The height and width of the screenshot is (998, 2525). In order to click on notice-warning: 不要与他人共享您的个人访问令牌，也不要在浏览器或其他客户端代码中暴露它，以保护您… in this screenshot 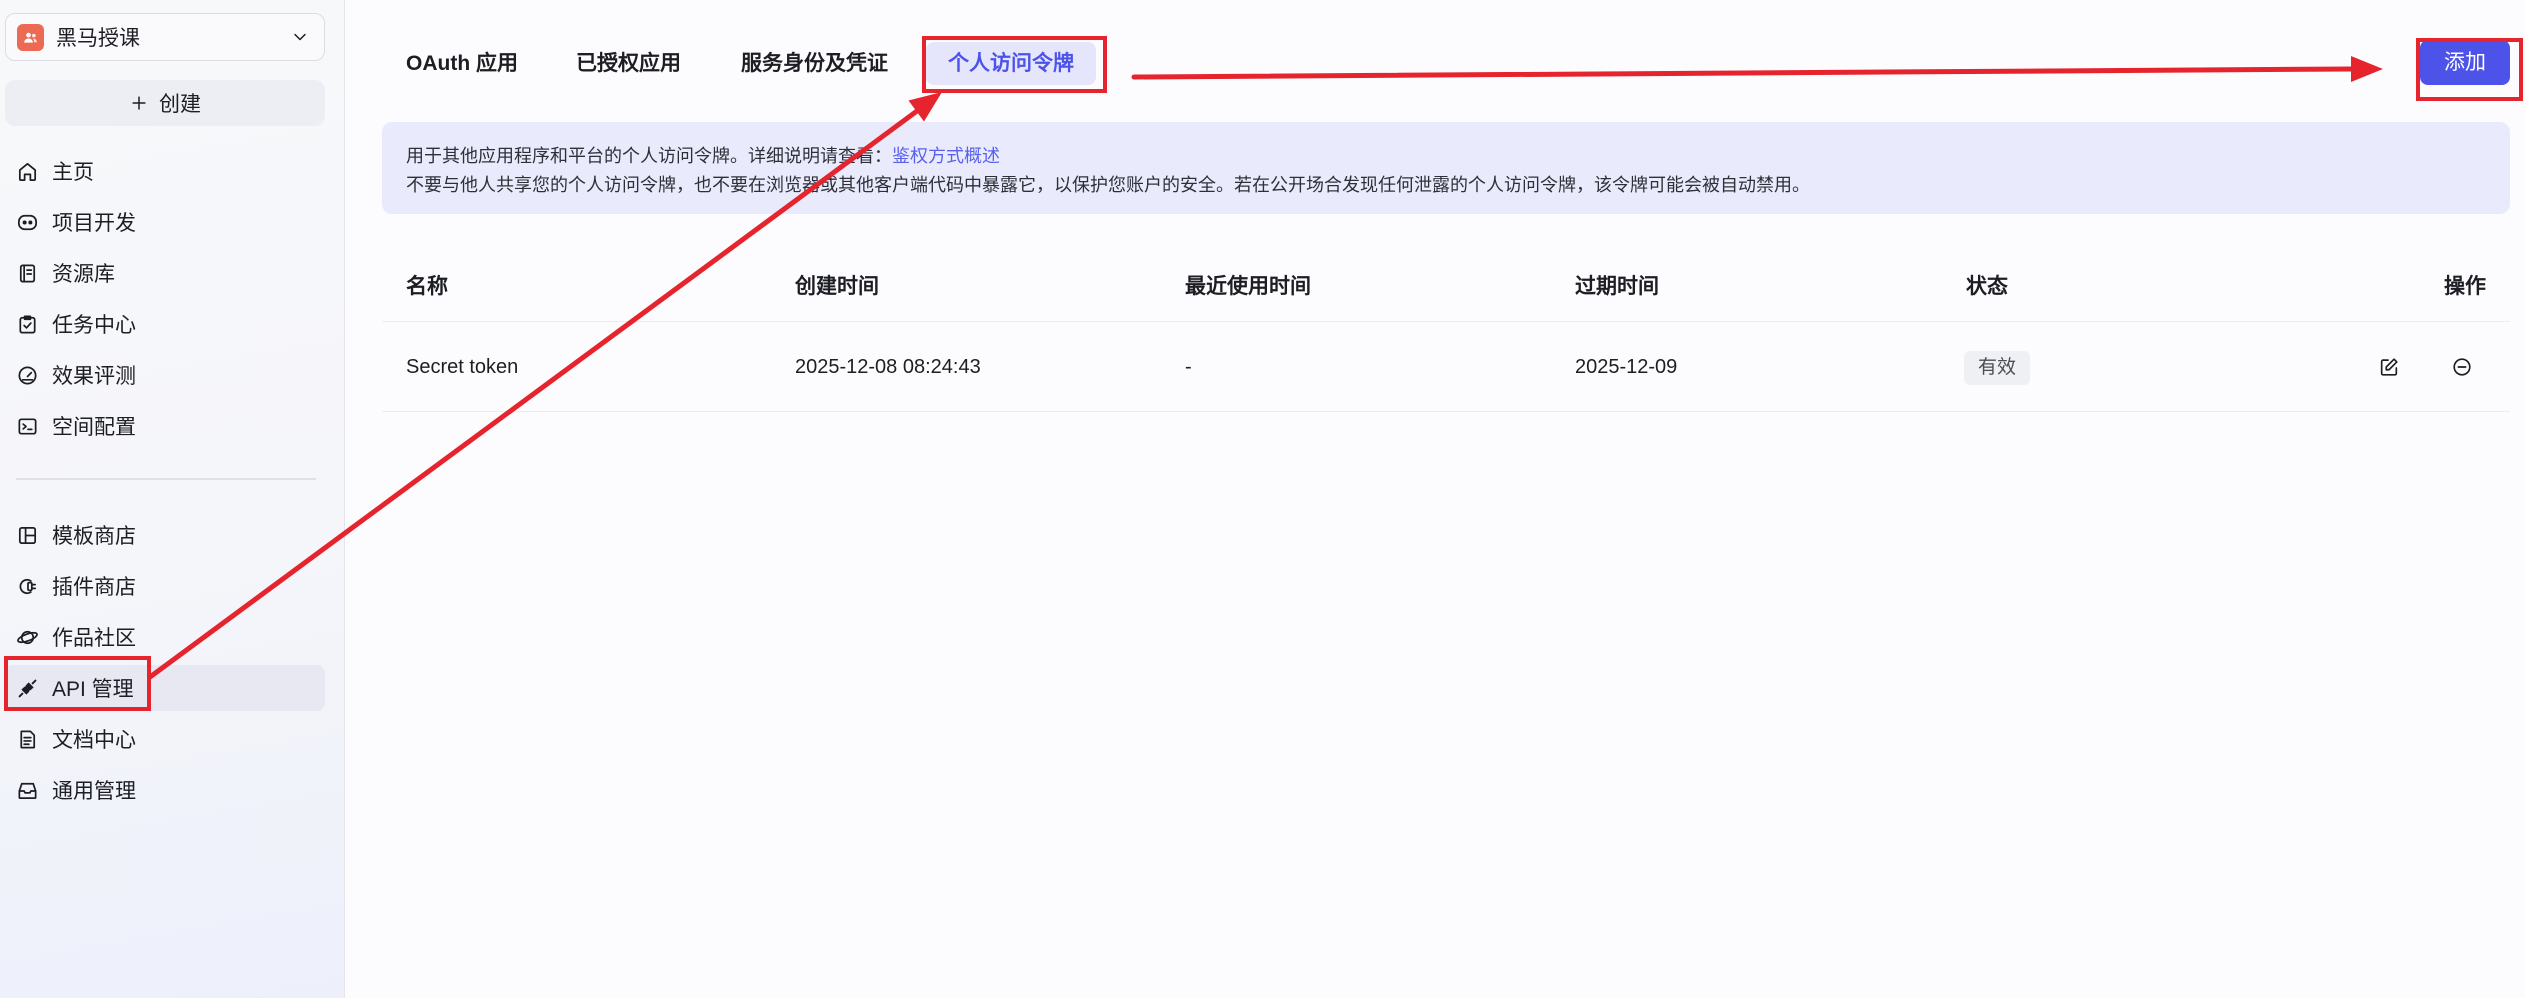, I will do `click(1108, 185)`.